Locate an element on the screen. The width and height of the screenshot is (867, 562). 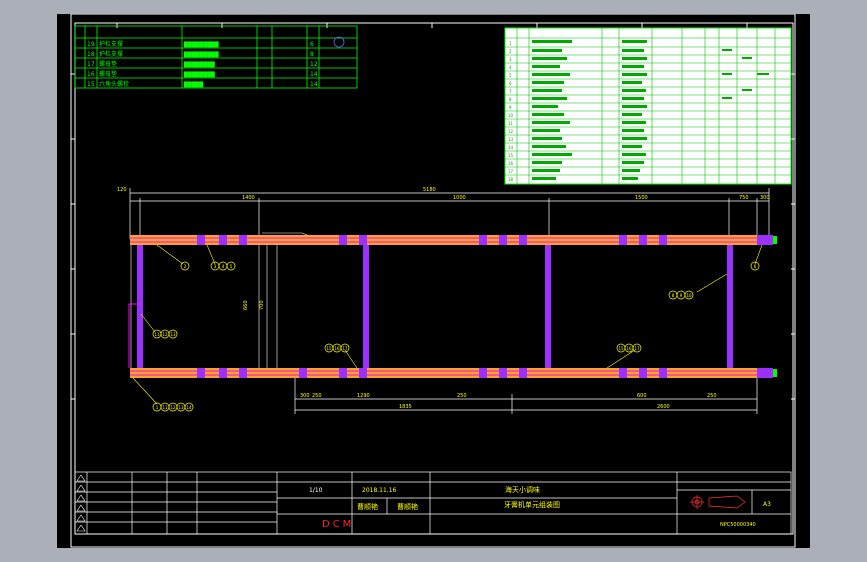
balloon-label: 4 is located at coordinates (223, 266).